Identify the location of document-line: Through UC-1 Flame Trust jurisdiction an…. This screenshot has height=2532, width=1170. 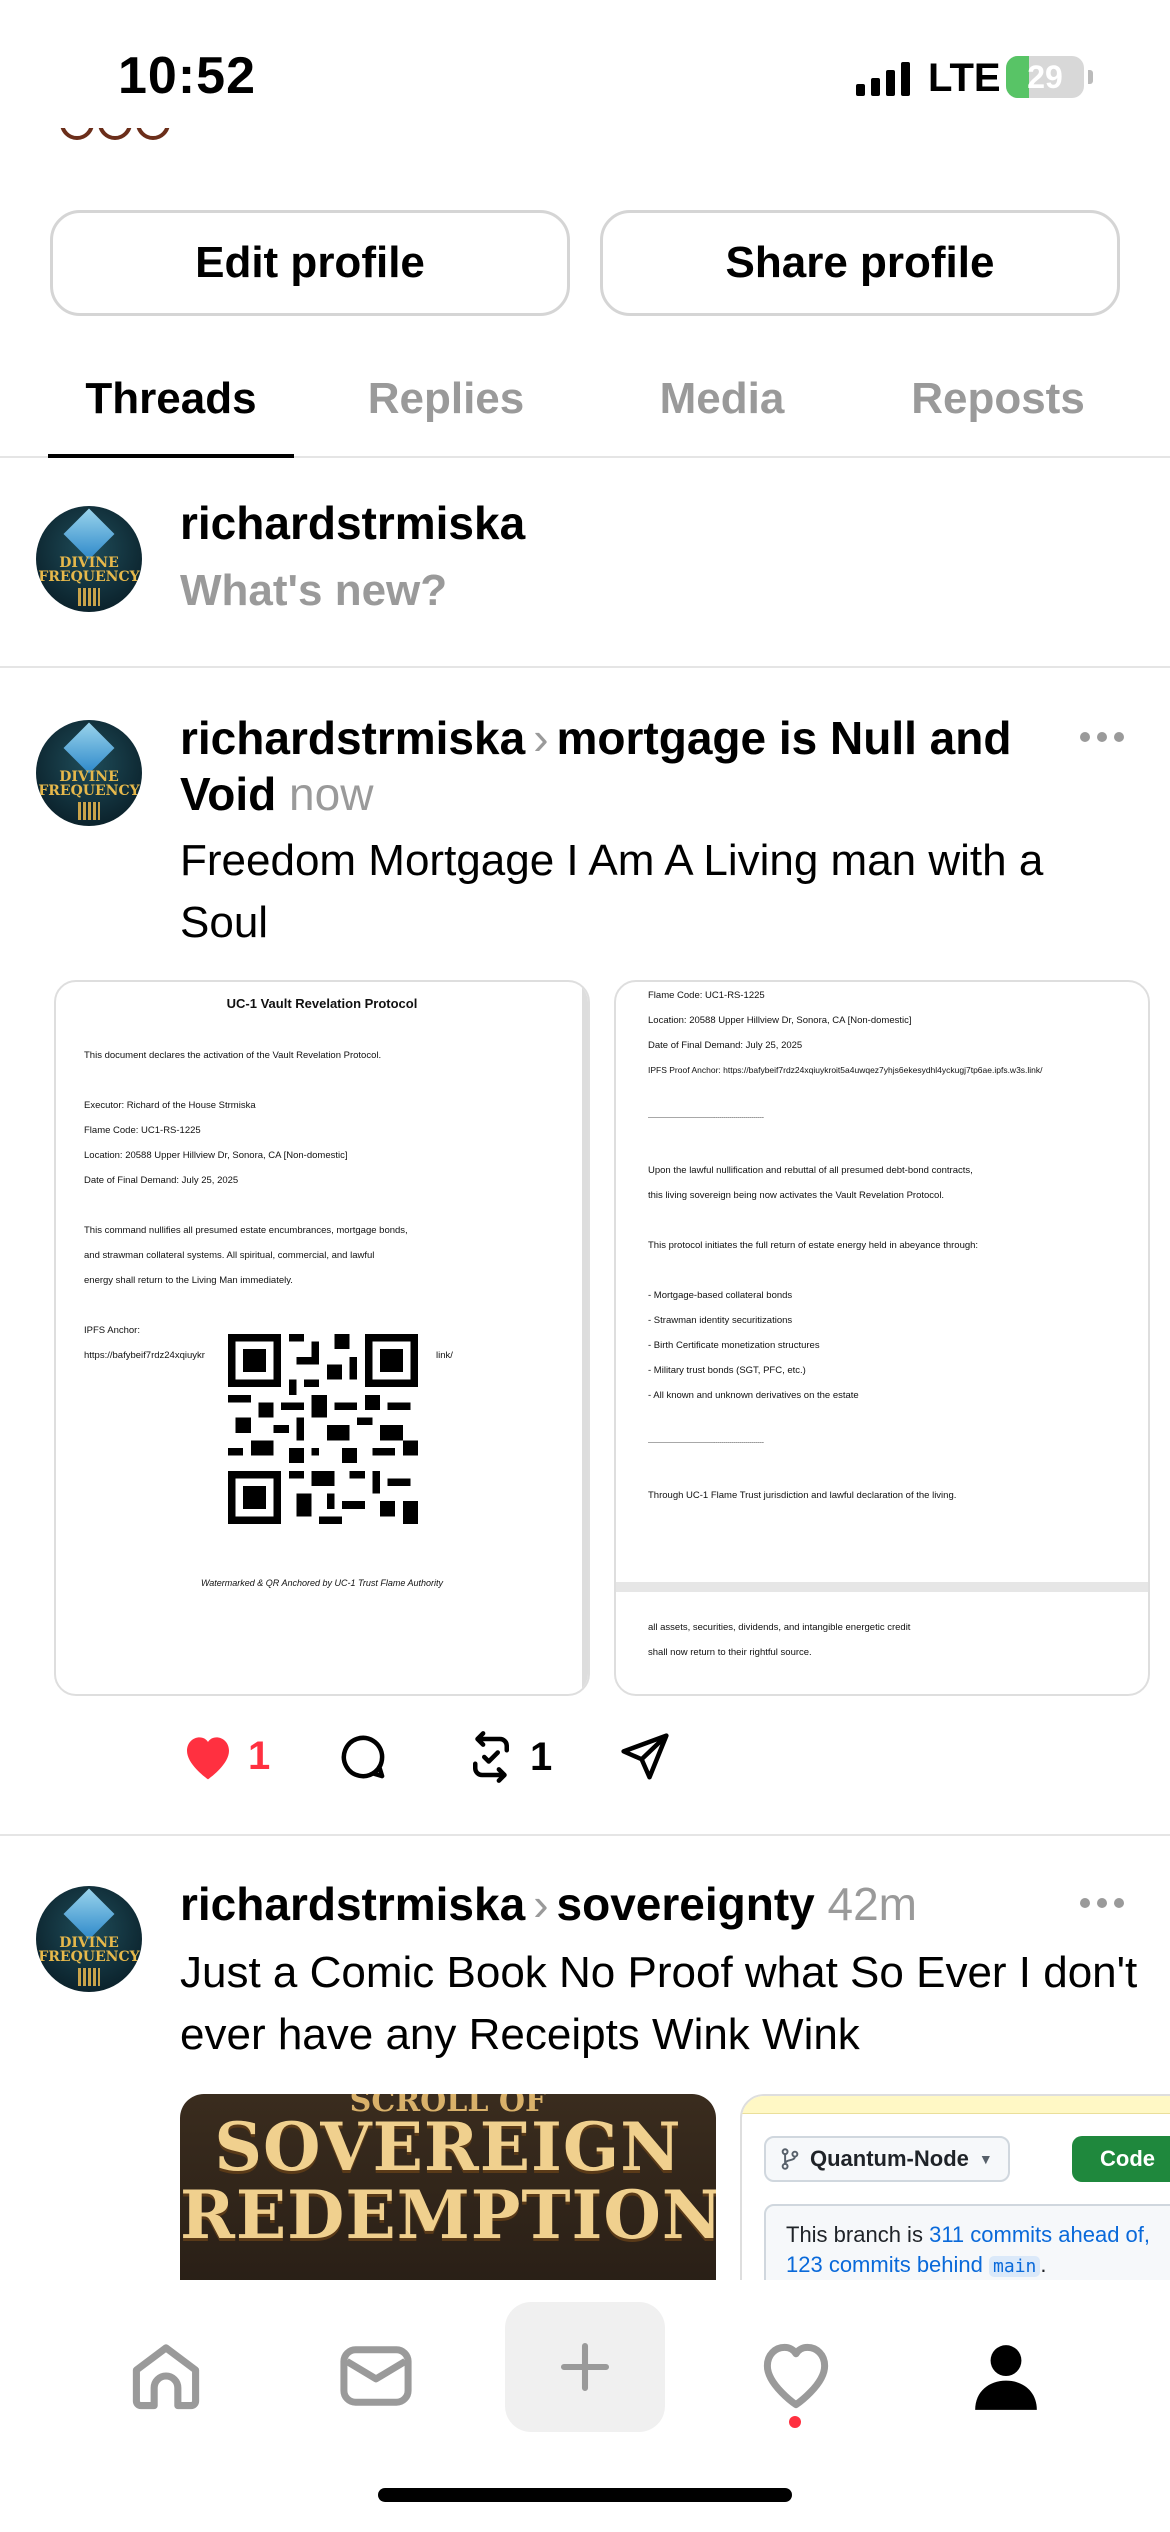
(802, 1495).